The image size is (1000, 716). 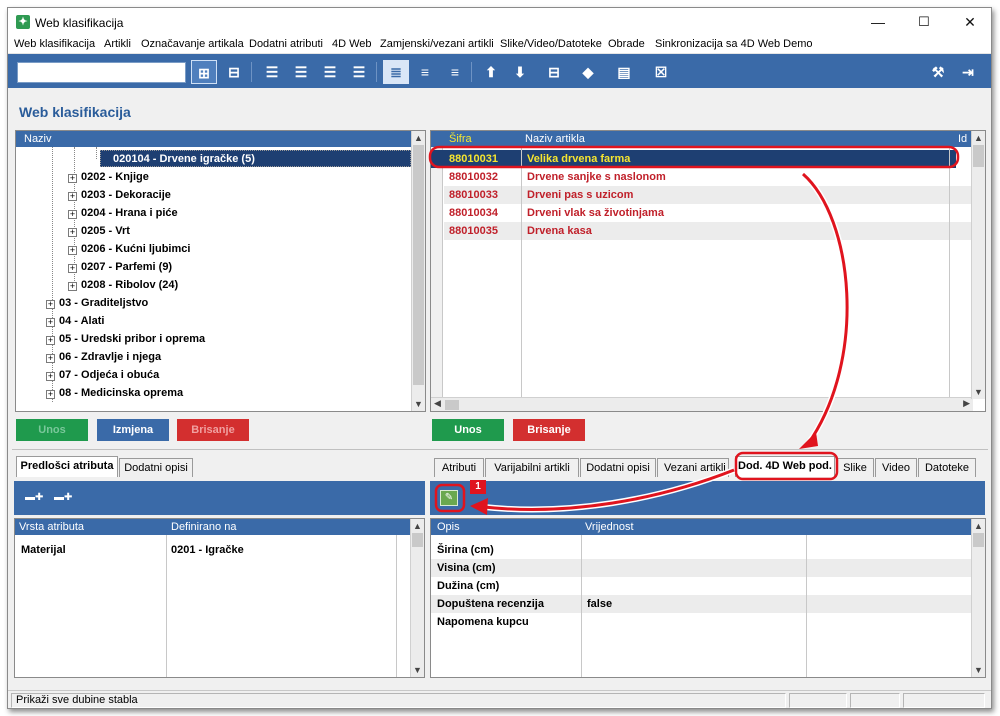 What do you see at coordinates (156, 467) in the screenshot?
I see `tab-dodatni-opisi-left: Dodatni opisi` at bounding box center [156, 467].